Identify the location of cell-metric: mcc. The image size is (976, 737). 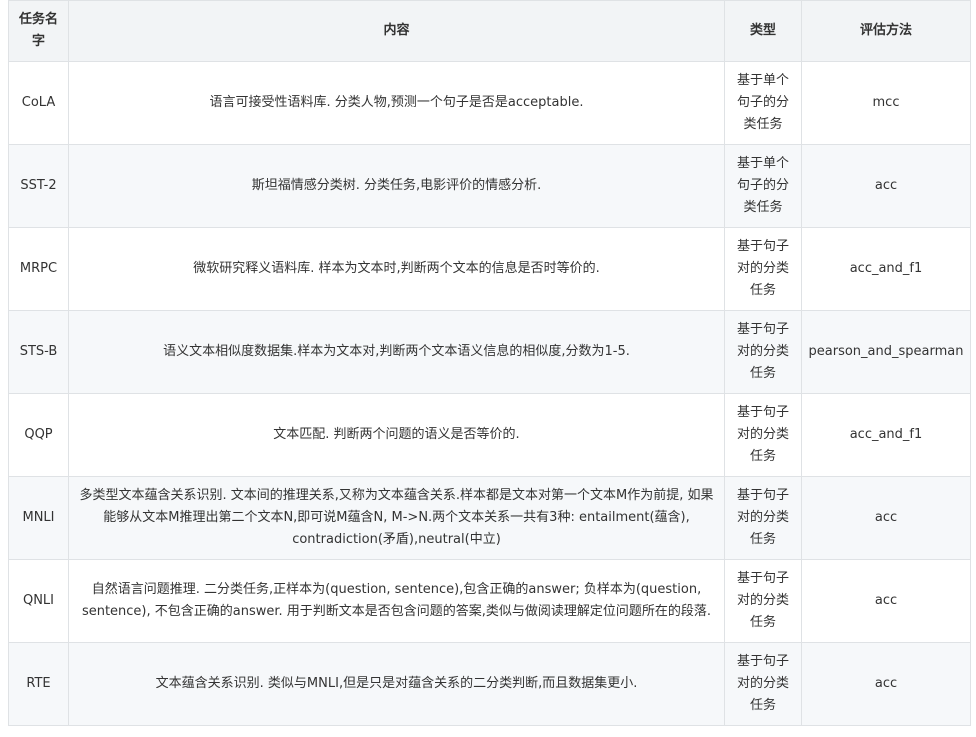
(886, 103).